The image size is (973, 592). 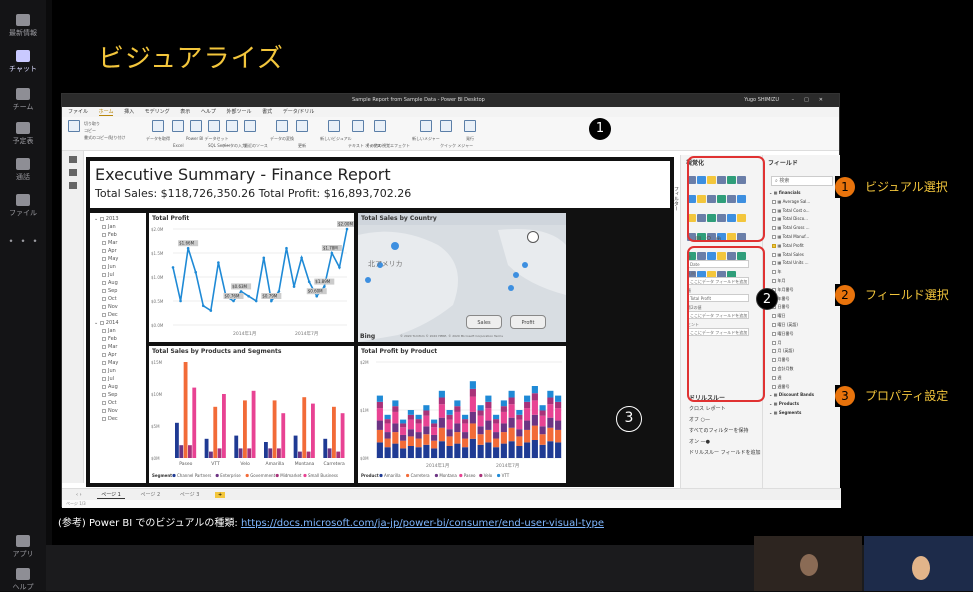 I want to click on slicer-month: Mar, so click(x=124, y=347).